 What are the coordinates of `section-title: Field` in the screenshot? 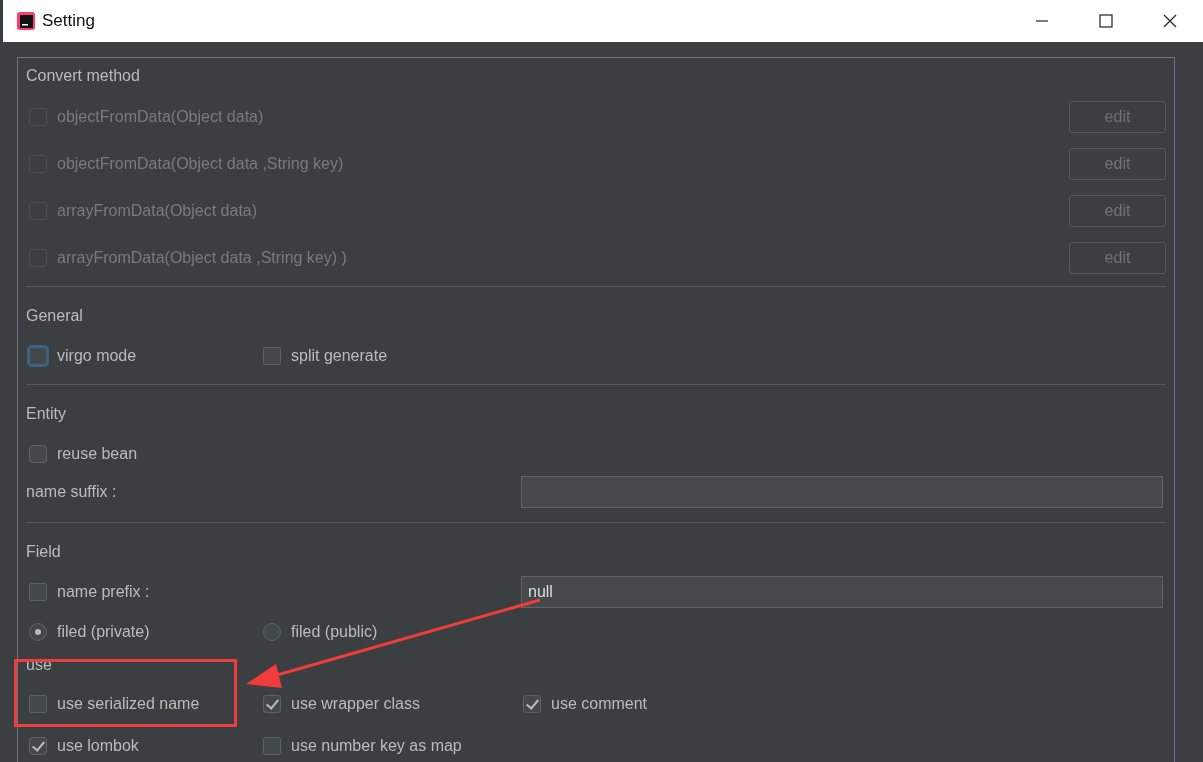 It's located at (44, 552).